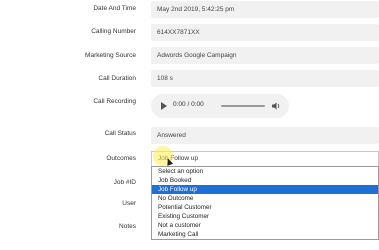 Image resolution: width=379 pixels, height=250 pixels. Describe the element at coordinates (220, 106) in the screenshot. I see `audio-player: 0:00 / 0:00` at that location.